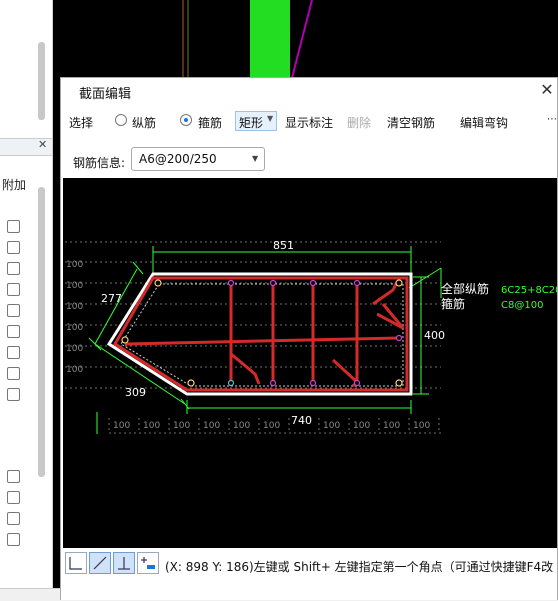 This screenshot has width=558, height=601. What do you see at coordinates (81, 122) in the screenshot?
I see `select-button: 选择` at bounding box center [81, 122].